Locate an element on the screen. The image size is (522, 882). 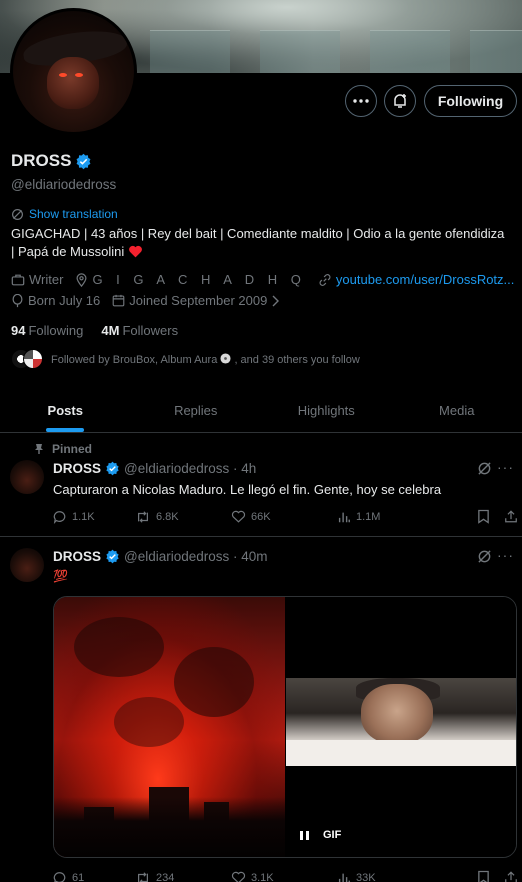
red-heart-icon is located at coordinates (135, 251).